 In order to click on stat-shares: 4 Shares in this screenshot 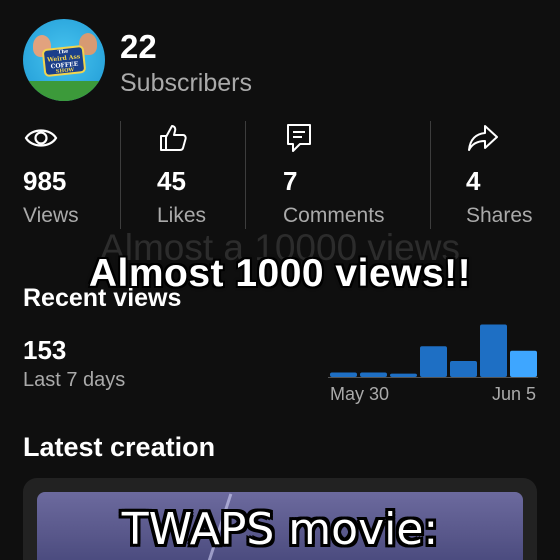, I will do `click(499, 174)`.